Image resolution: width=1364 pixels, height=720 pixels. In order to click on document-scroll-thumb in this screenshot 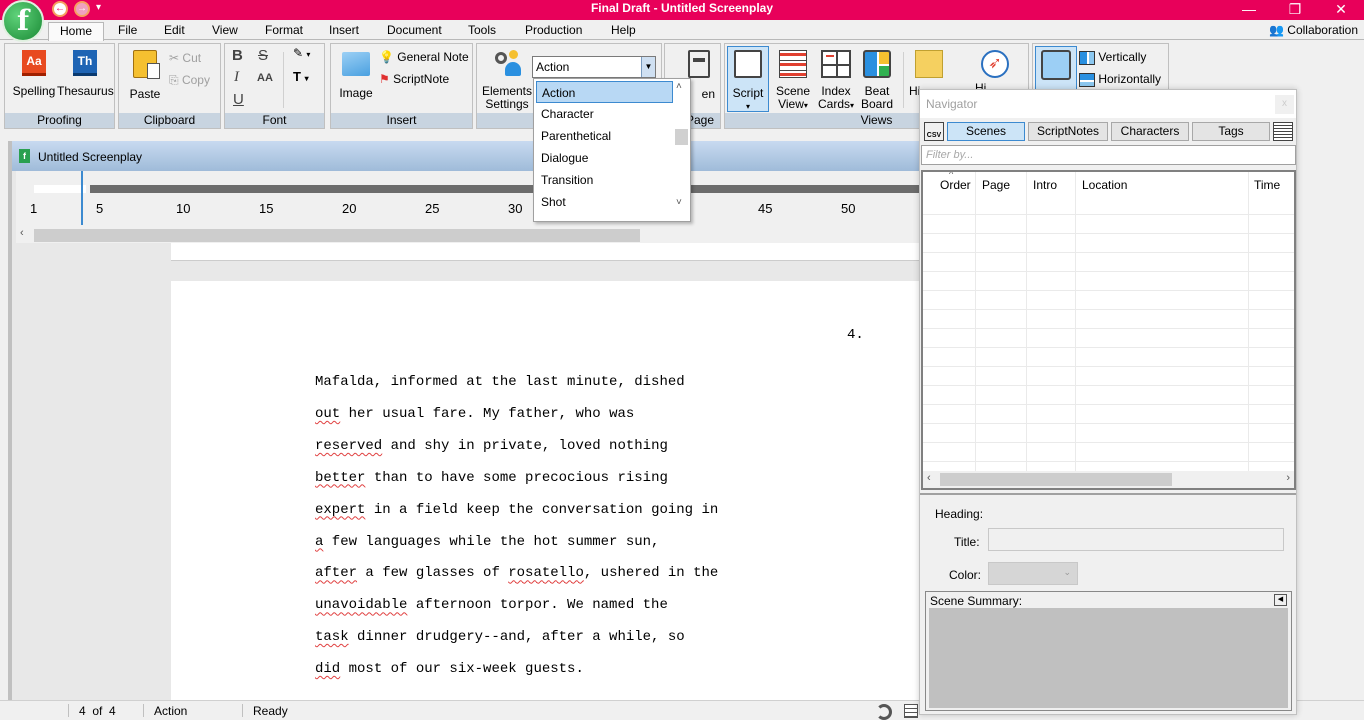, I will do `click(337, 235)`.